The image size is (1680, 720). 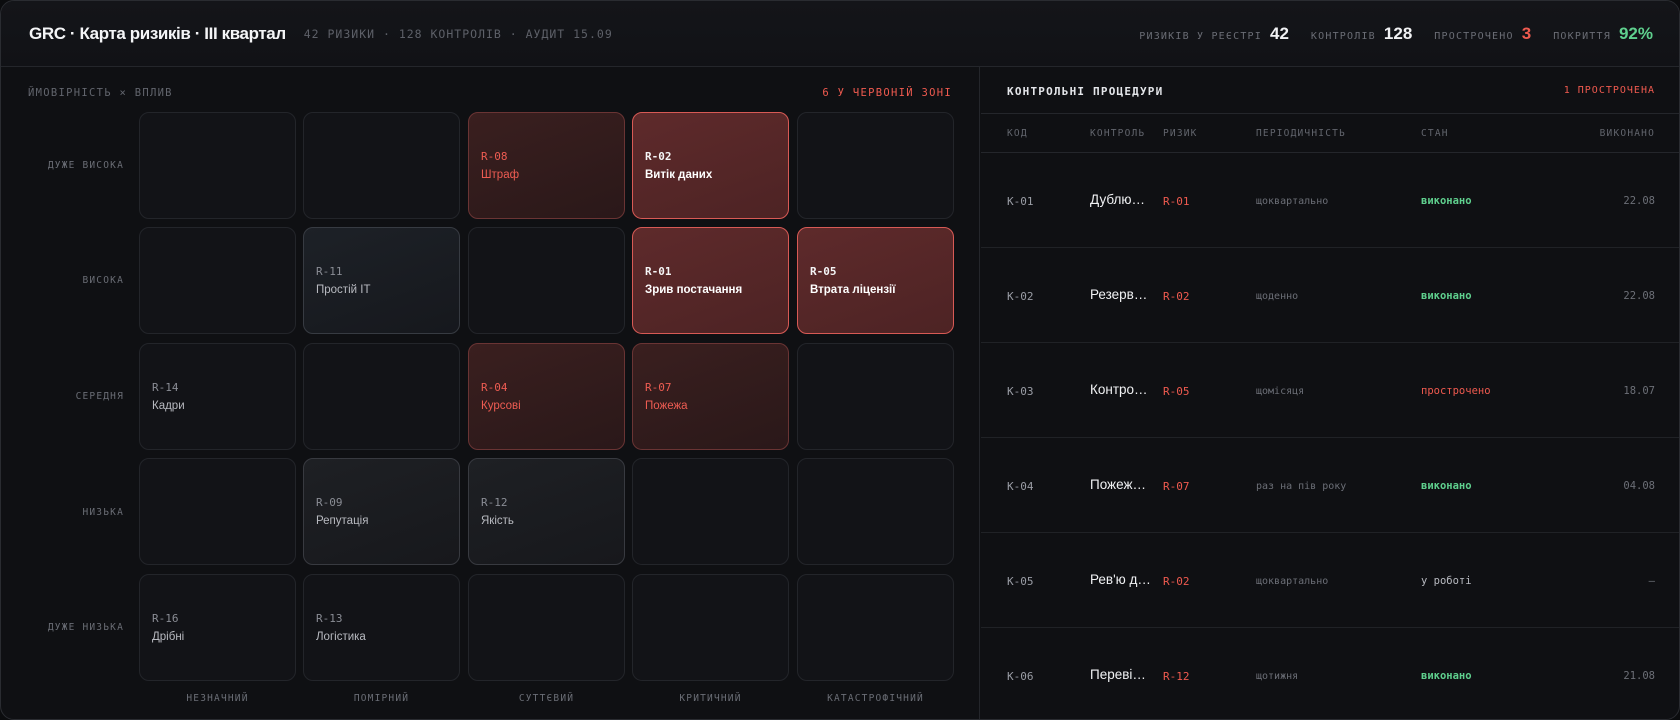 What do you see at coordinates (103, 280) in the screenshot?
I see `row-label: ВИСОКА` at bounding box center [103, 280].